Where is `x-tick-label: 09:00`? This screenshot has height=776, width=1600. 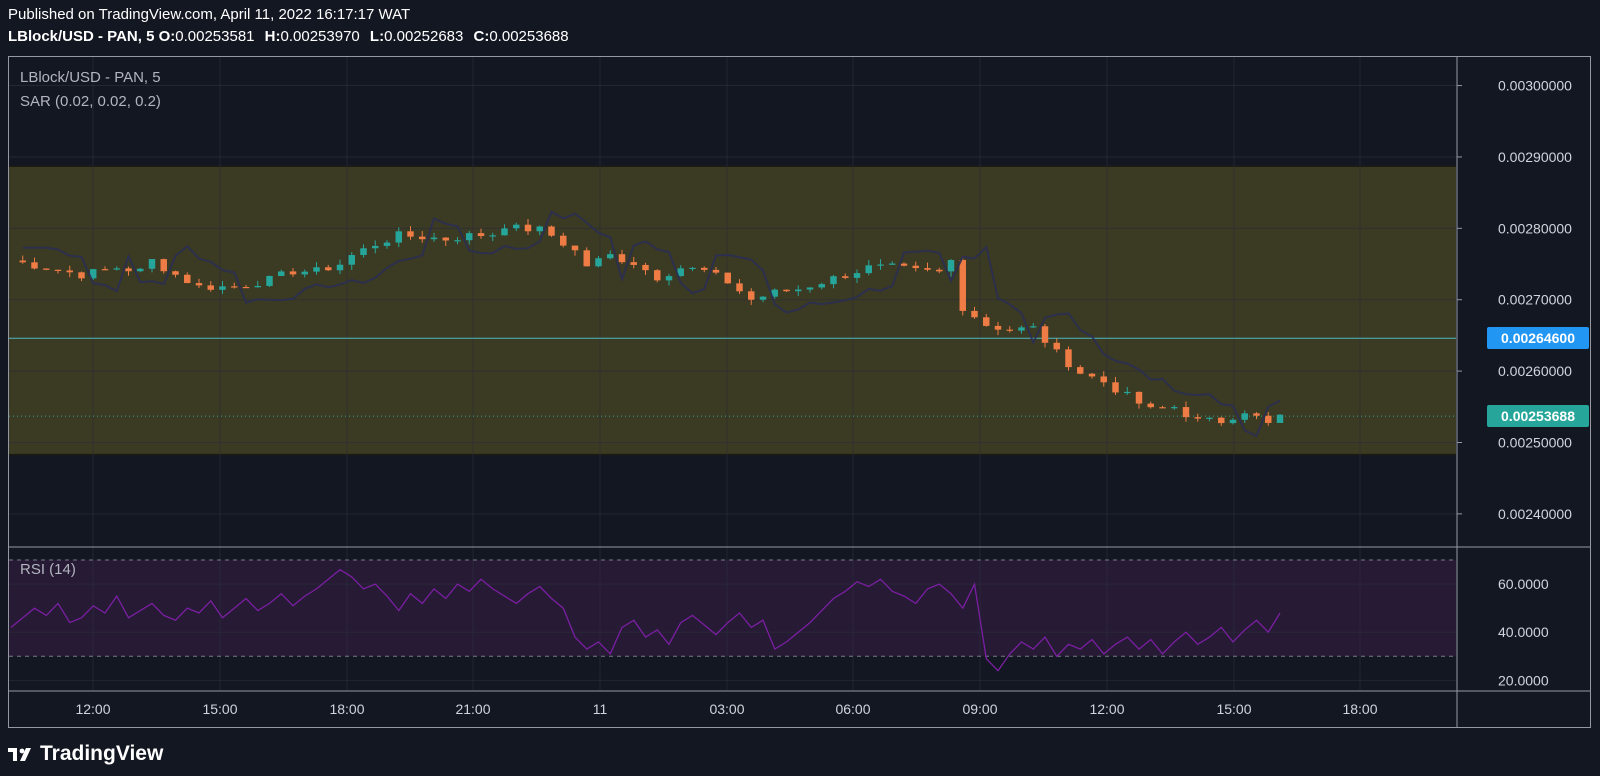
x-tick-label: 09:00 is located at coordinates (979, 709).